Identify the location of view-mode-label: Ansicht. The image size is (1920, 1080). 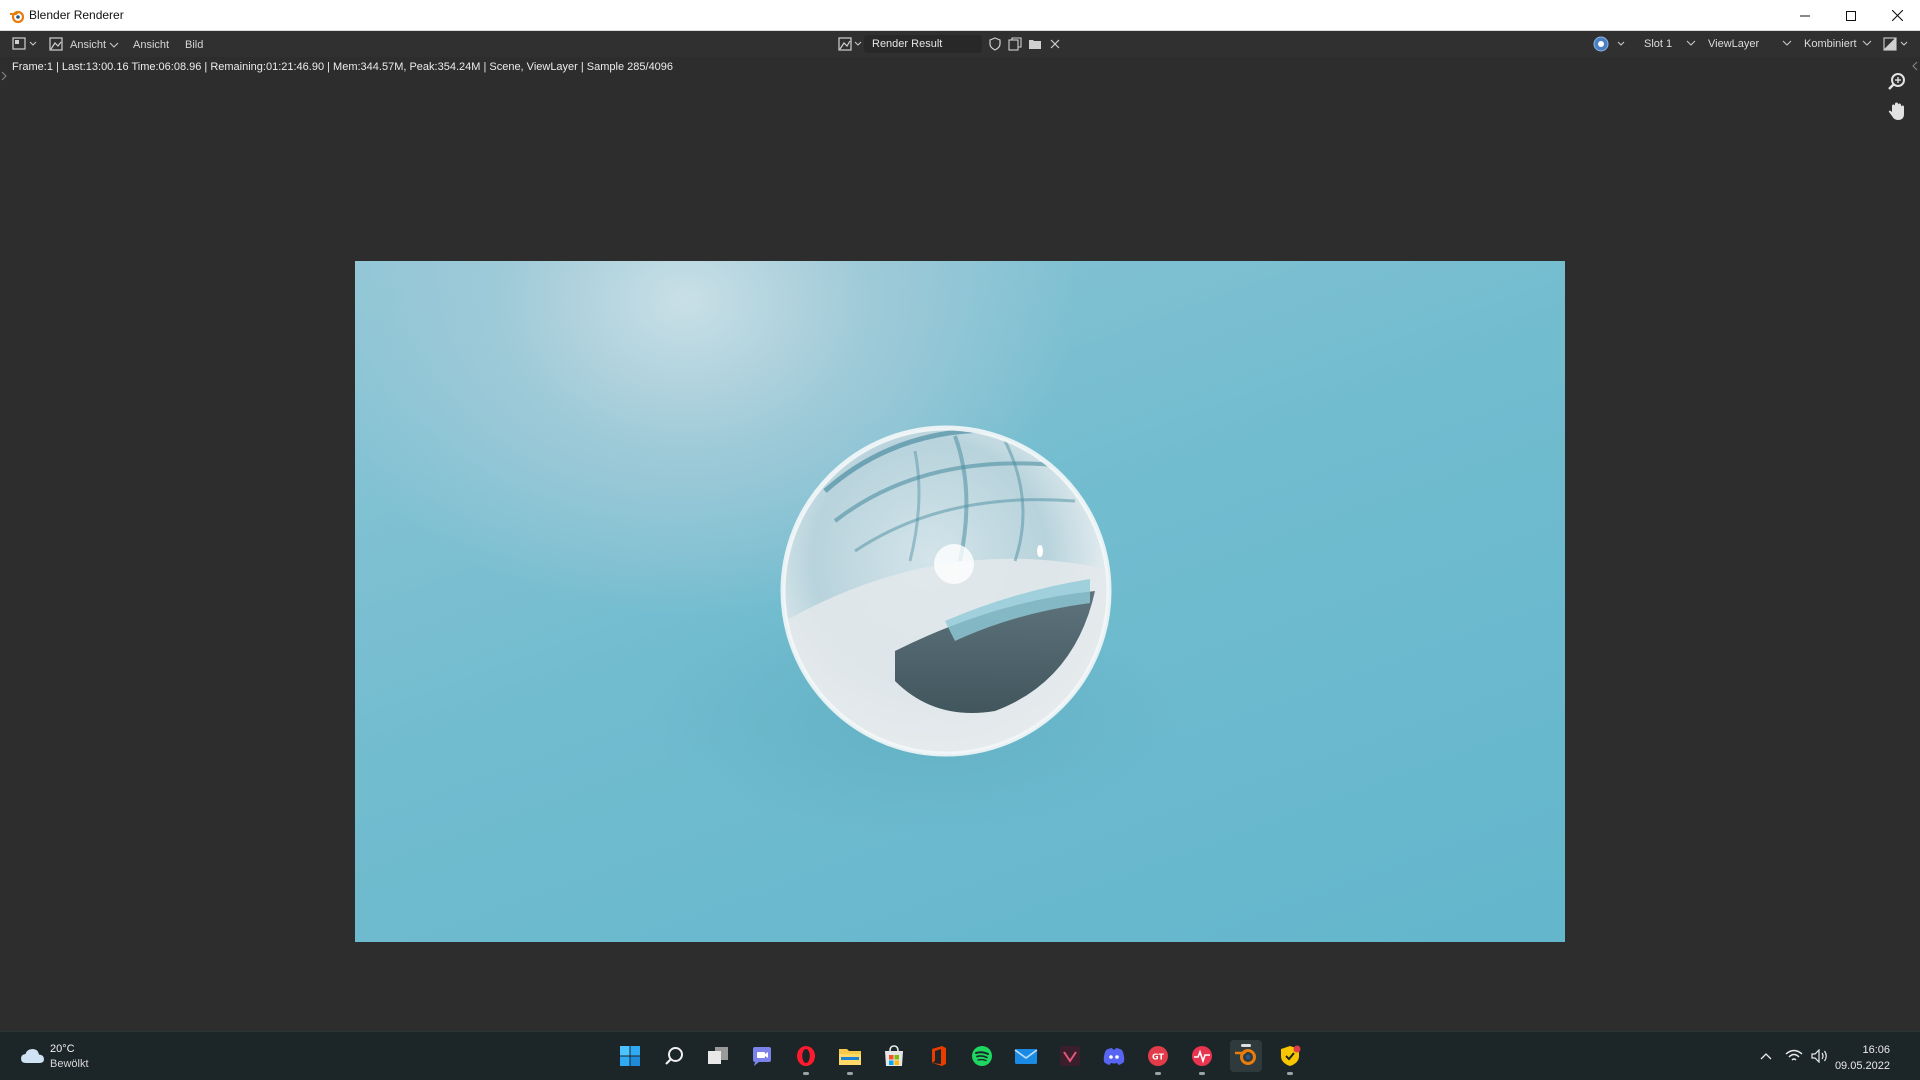
(88, 44).